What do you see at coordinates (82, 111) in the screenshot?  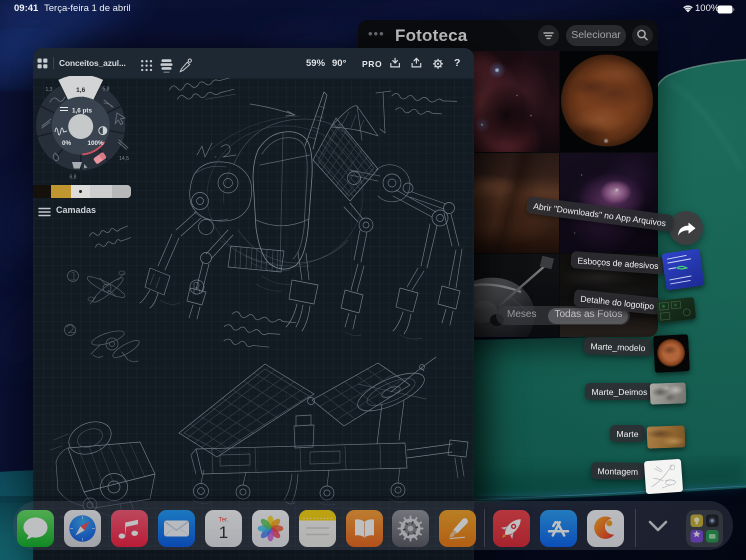 I see `svg-text: 1,6 pts` at bounding box center [82, 111].